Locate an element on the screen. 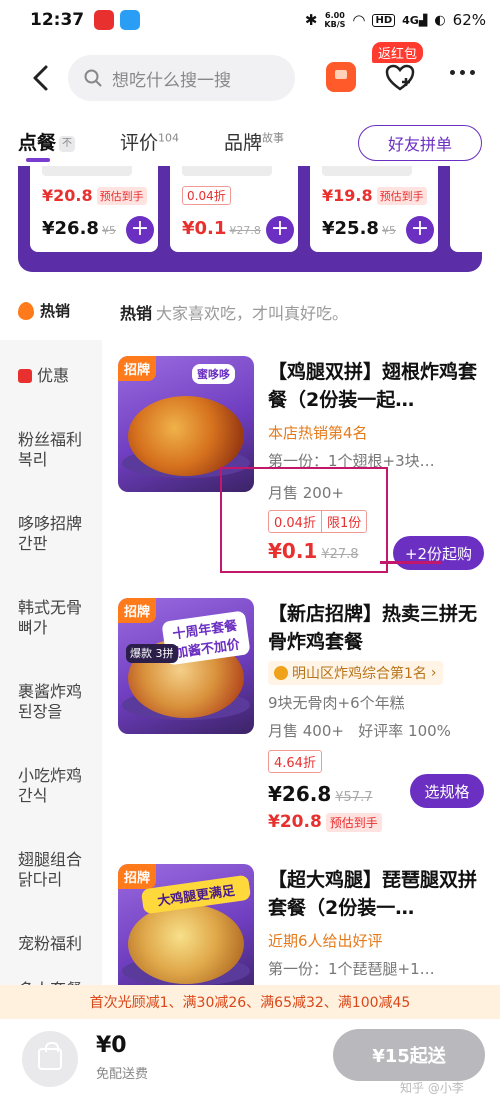  sidebar-item: 小吃炸鸡 간식 is located at coordinates (50, 786).